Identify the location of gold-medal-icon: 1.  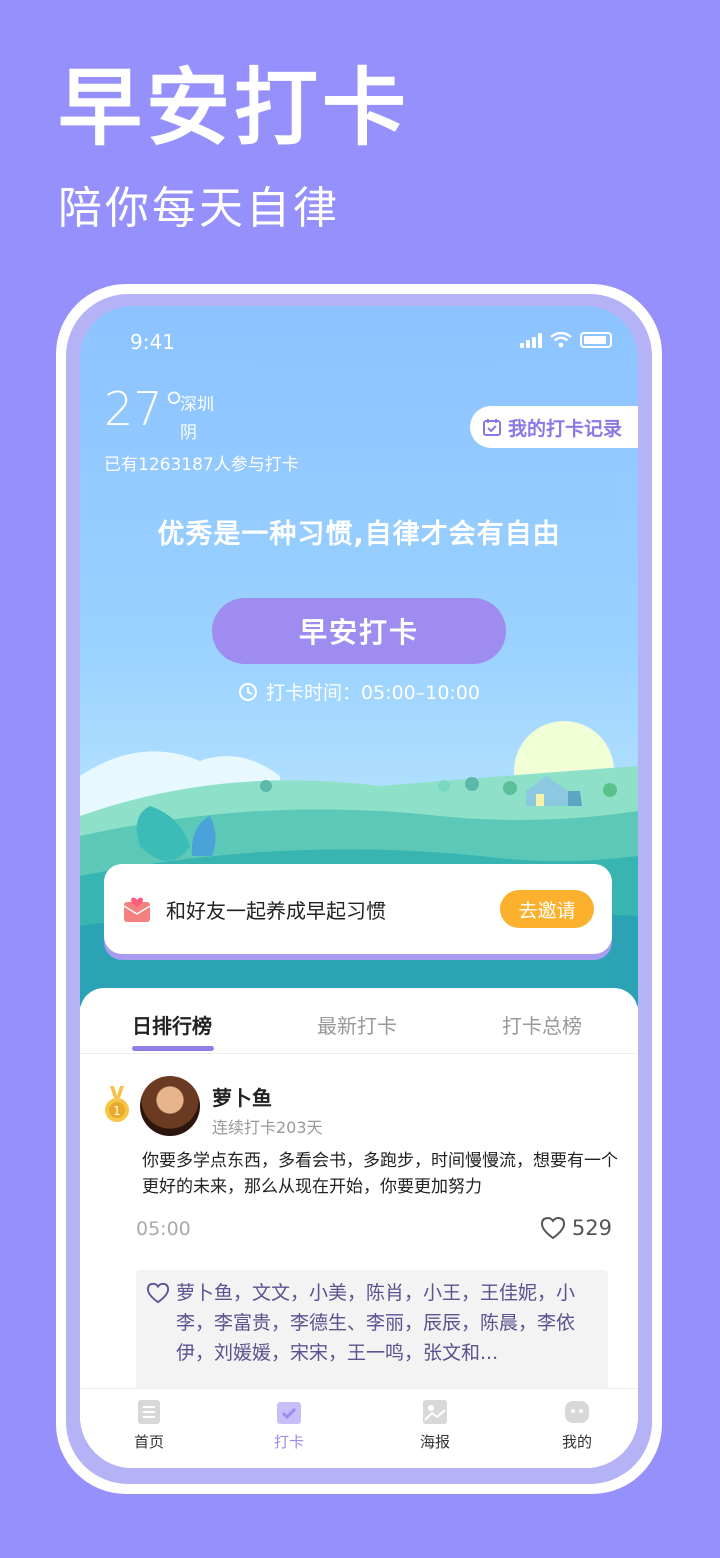
(117, 1104).